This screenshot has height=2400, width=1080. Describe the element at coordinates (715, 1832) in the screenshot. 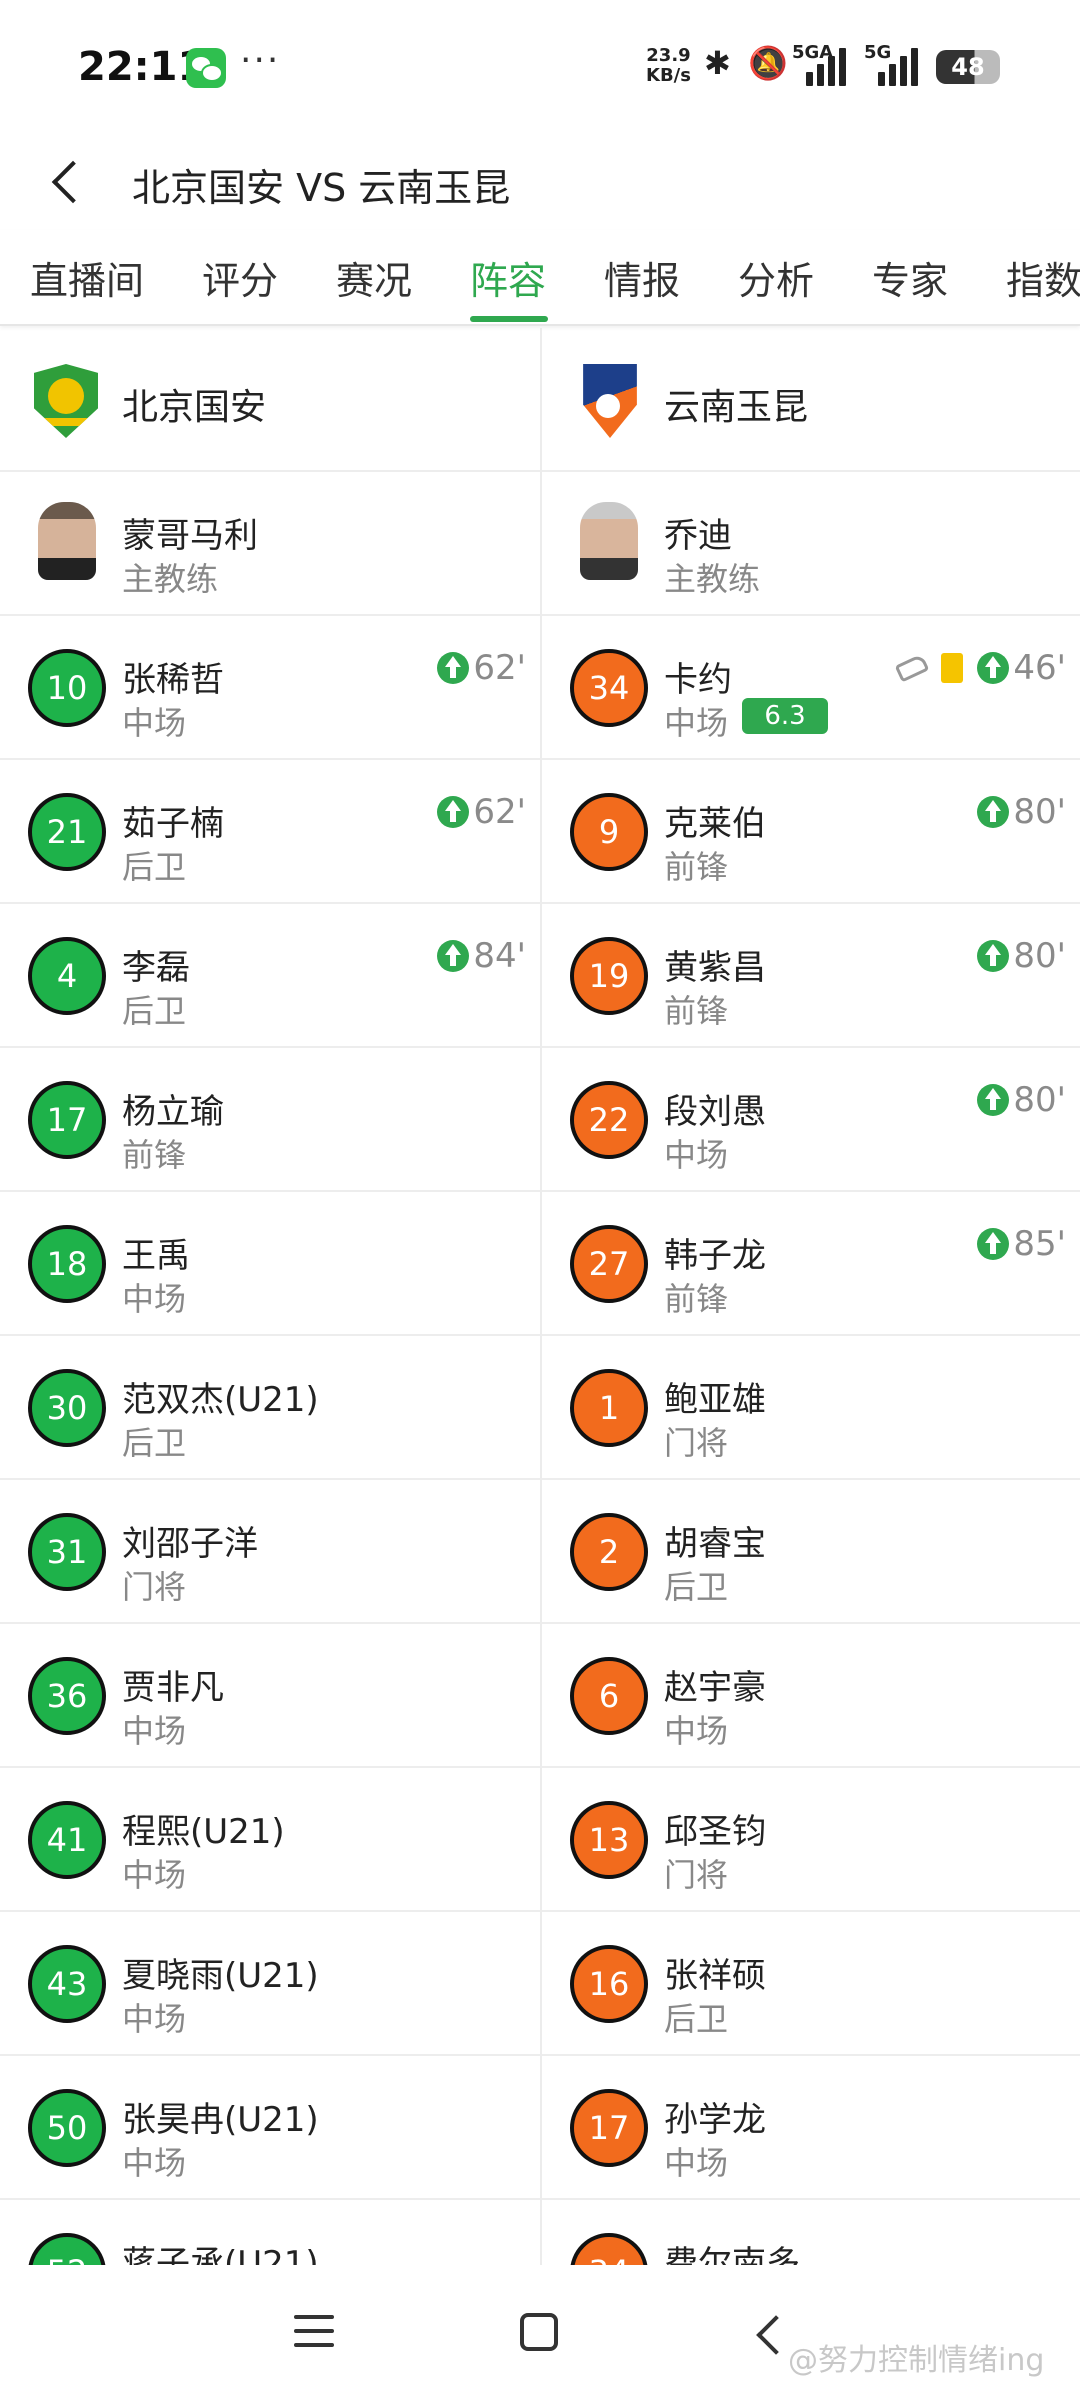

I see `player-name: 邱圣钧` at that location.